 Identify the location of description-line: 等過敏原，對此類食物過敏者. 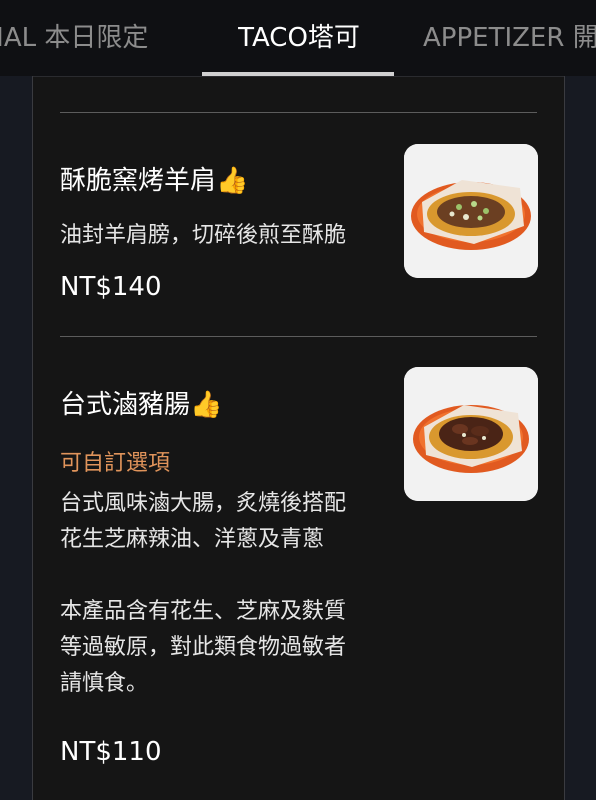
(203, 647).